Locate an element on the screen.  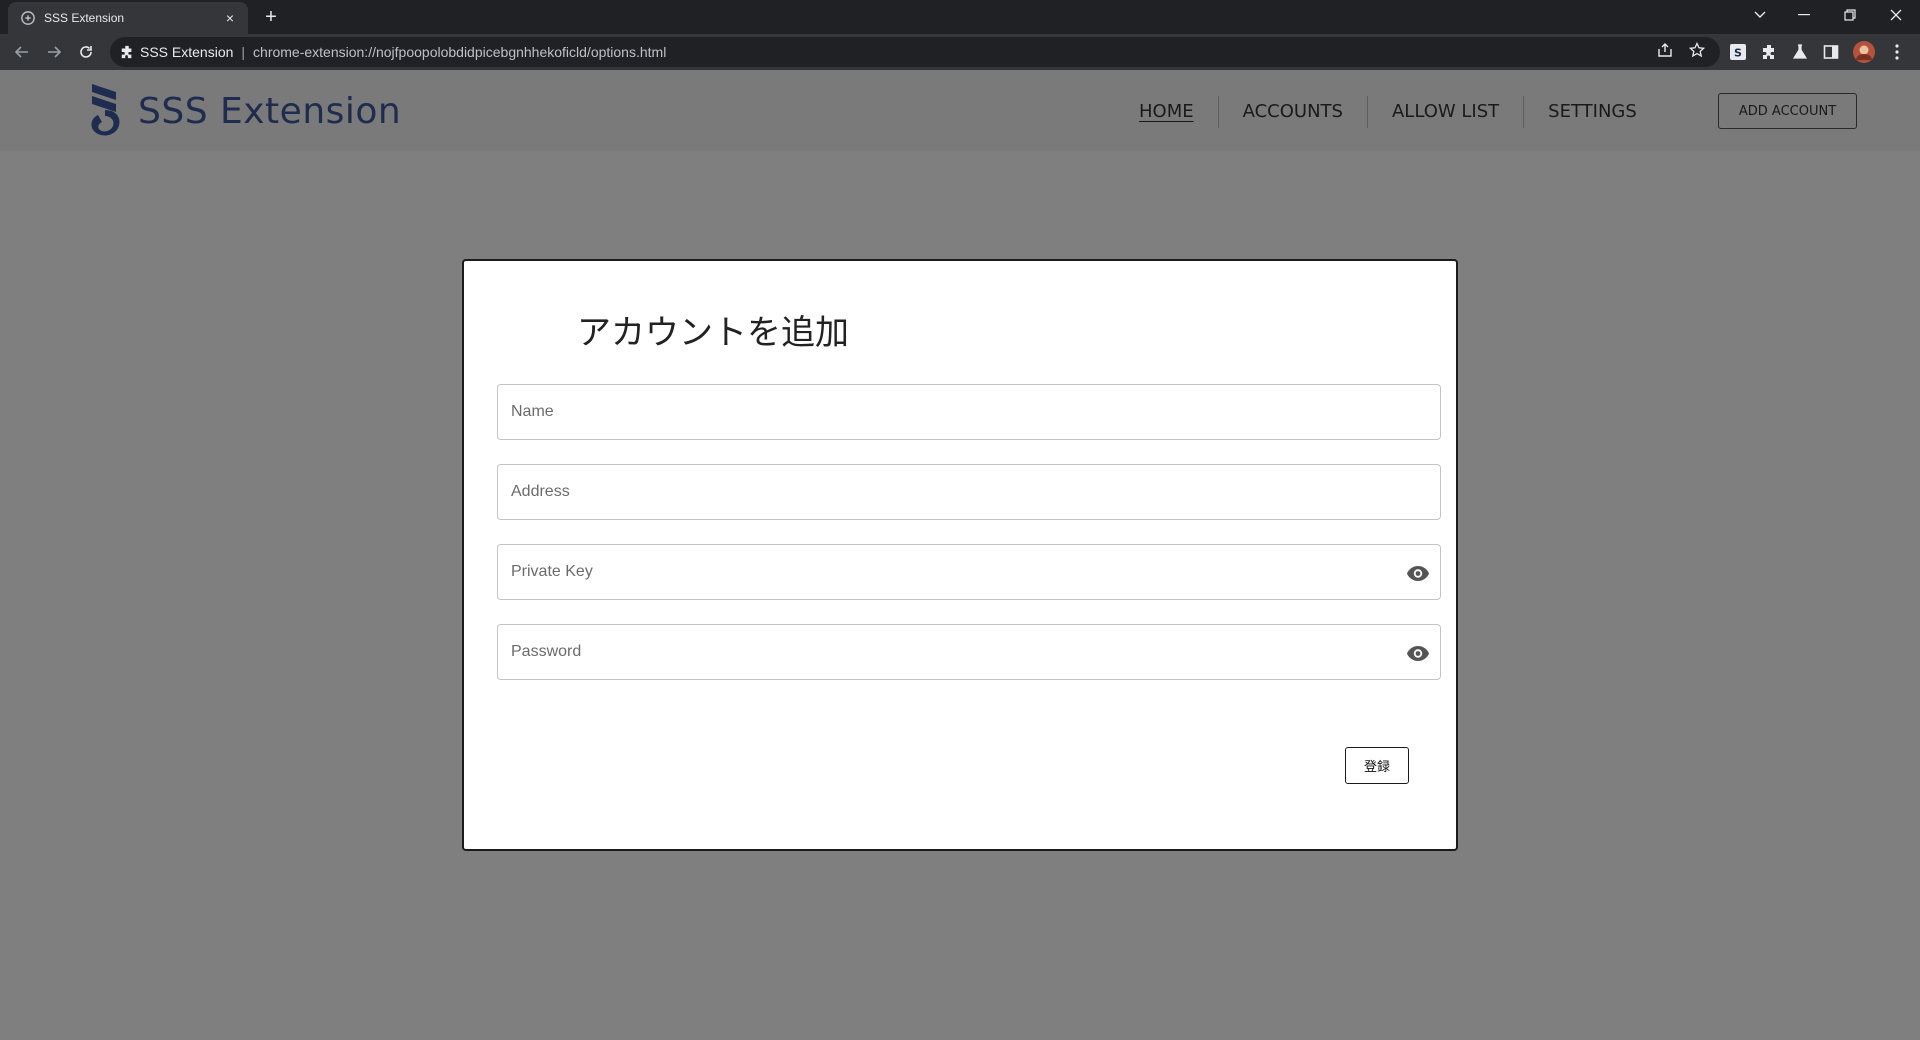
tab-search-icon is located at coordinates (1760, 15).